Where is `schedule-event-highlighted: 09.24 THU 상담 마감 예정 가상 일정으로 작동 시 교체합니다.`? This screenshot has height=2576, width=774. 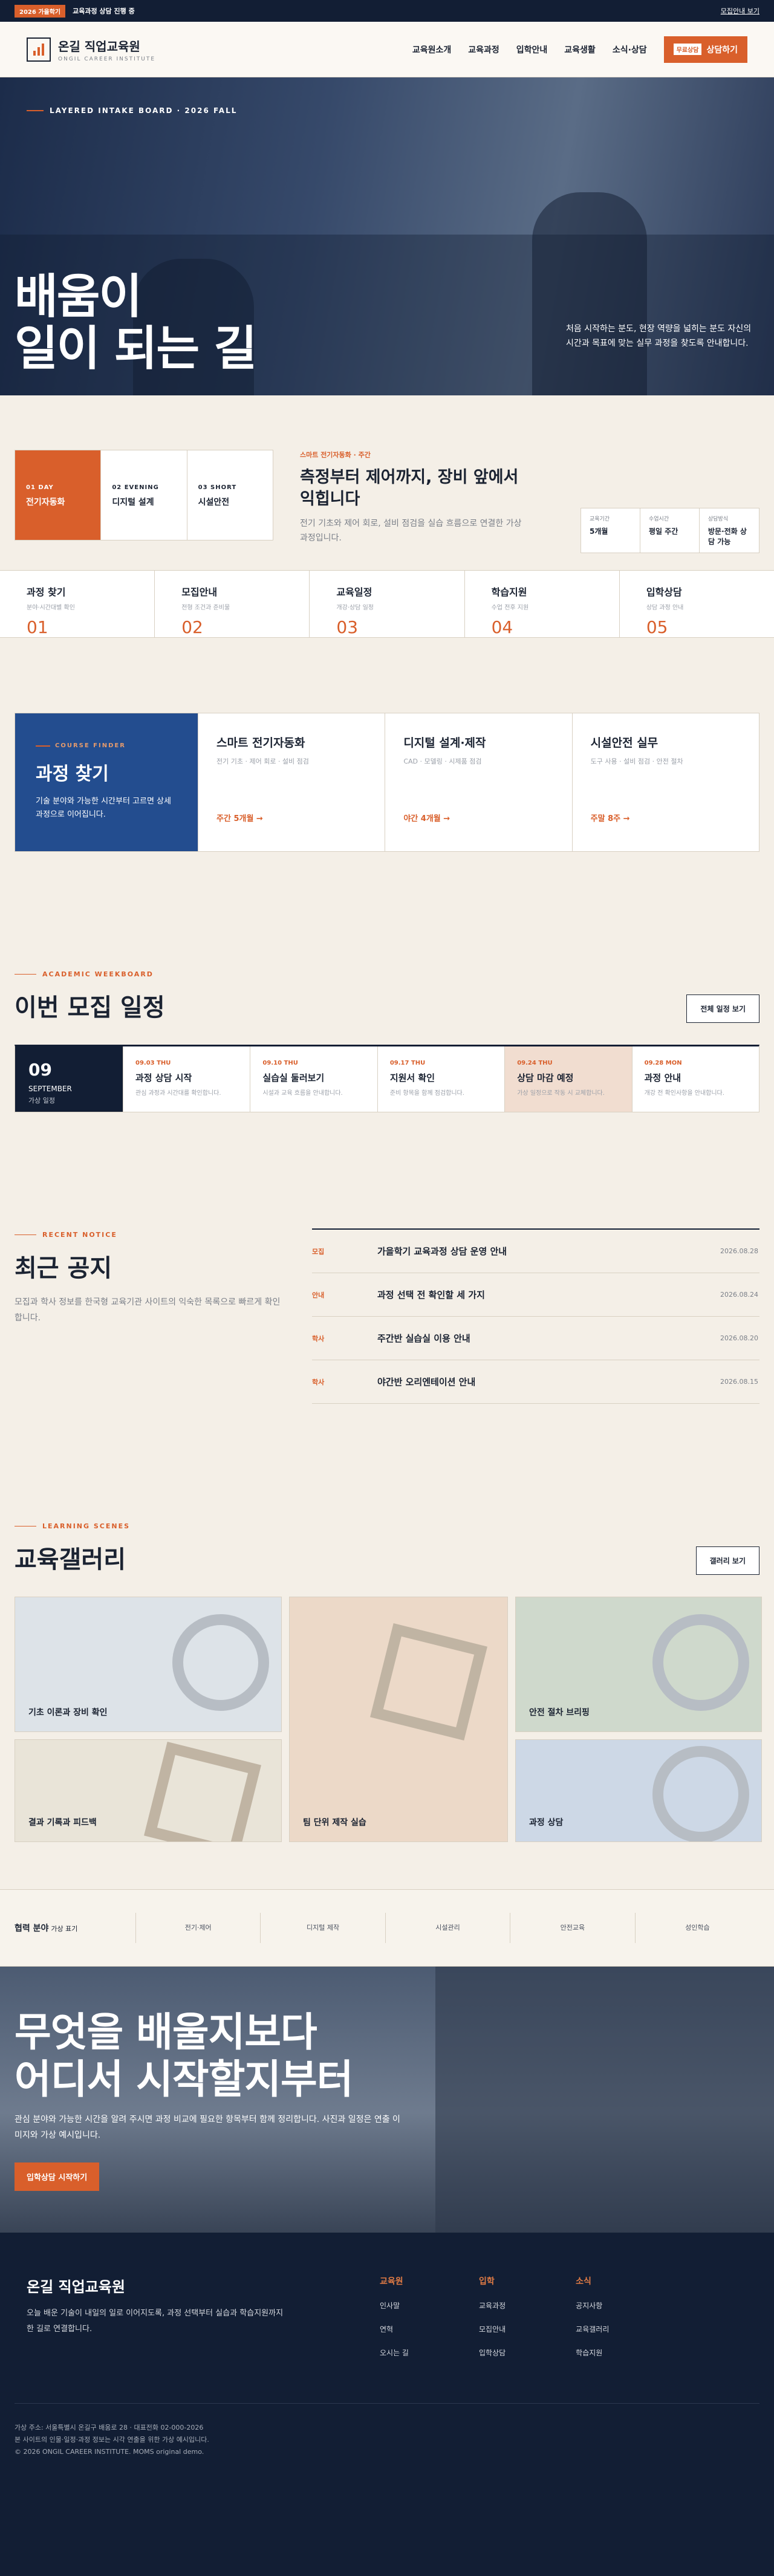
schedule-event-highlighted: 09.24 THU 상담 마감 예정 가상 일정으로 작동 시 교체합니다. is located at coordinates (568, 1079).